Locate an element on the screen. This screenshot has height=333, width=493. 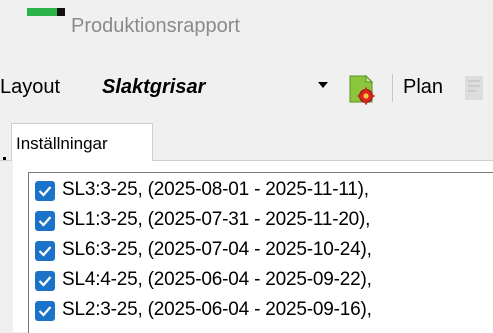
list-item-label: SL6:3-25, (2025-07-04 - 2025-10-24), is located at coordinates (217, 249).